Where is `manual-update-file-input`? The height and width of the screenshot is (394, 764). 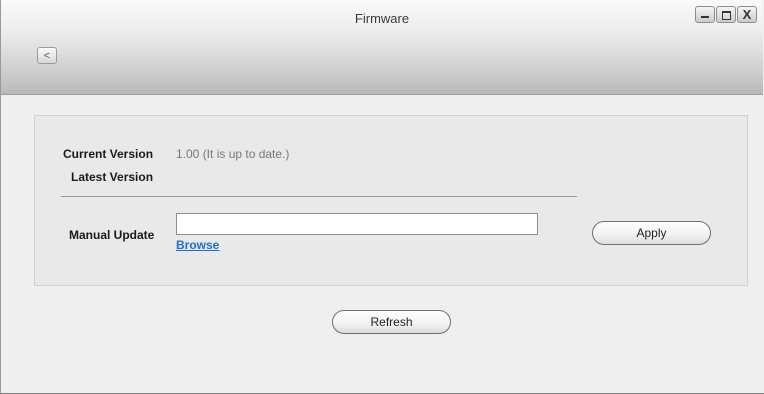 manual-update-file-input is located at coordinates (357, 224).